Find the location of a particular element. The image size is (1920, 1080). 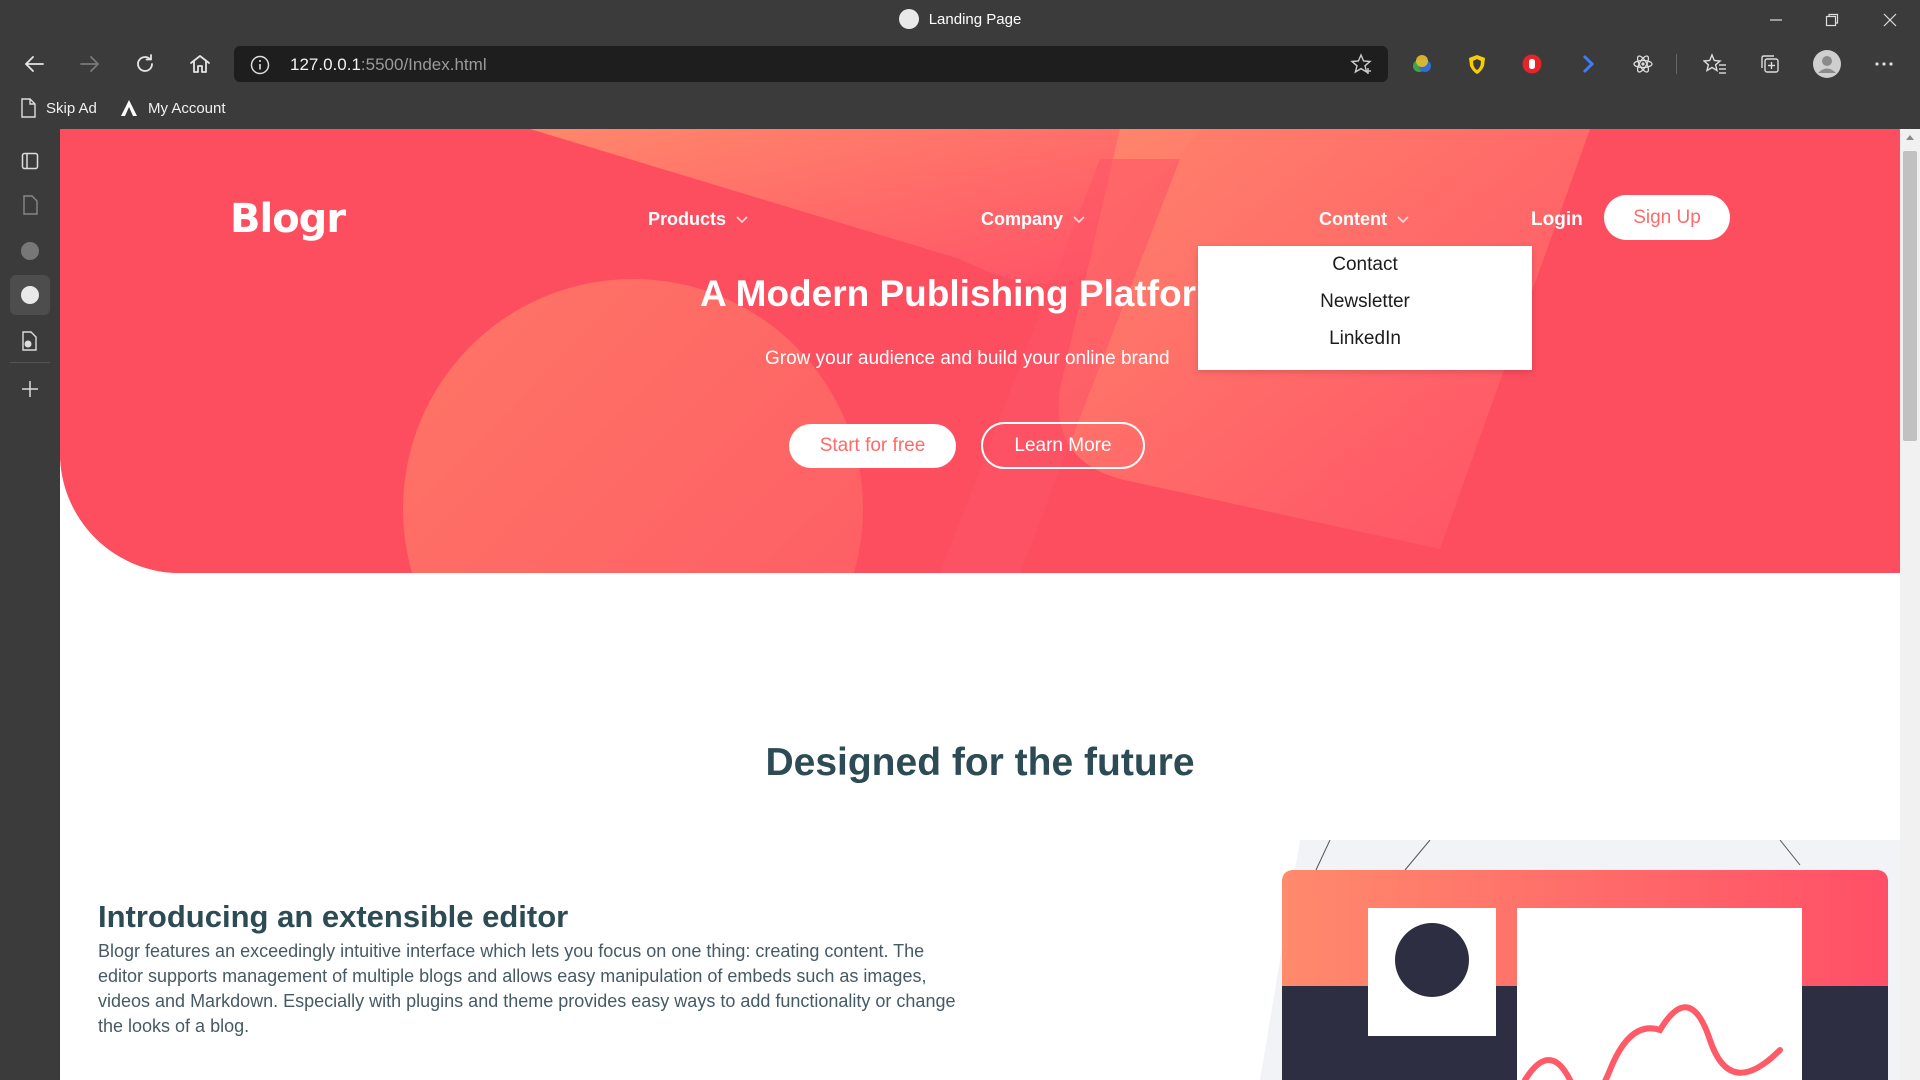

window-title: Landing Page is located at coordinates (960, 19).